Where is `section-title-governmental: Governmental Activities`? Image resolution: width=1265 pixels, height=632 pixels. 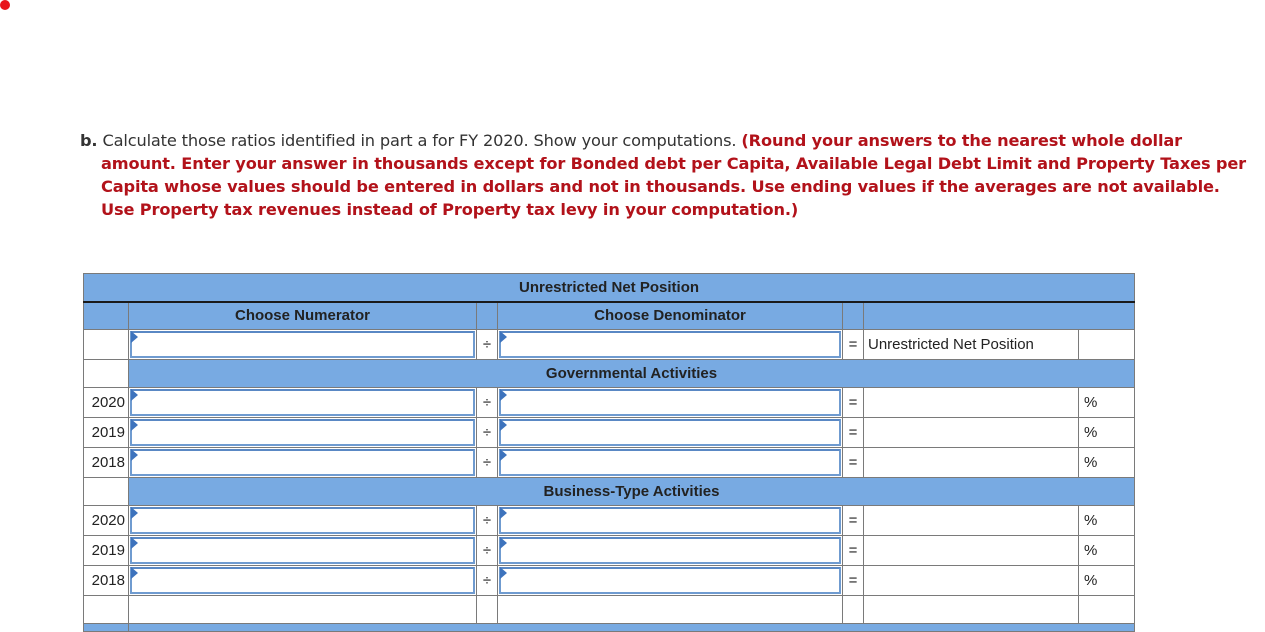
section-title-governmental: Governmental Activities is located at coordinates (631, 373).